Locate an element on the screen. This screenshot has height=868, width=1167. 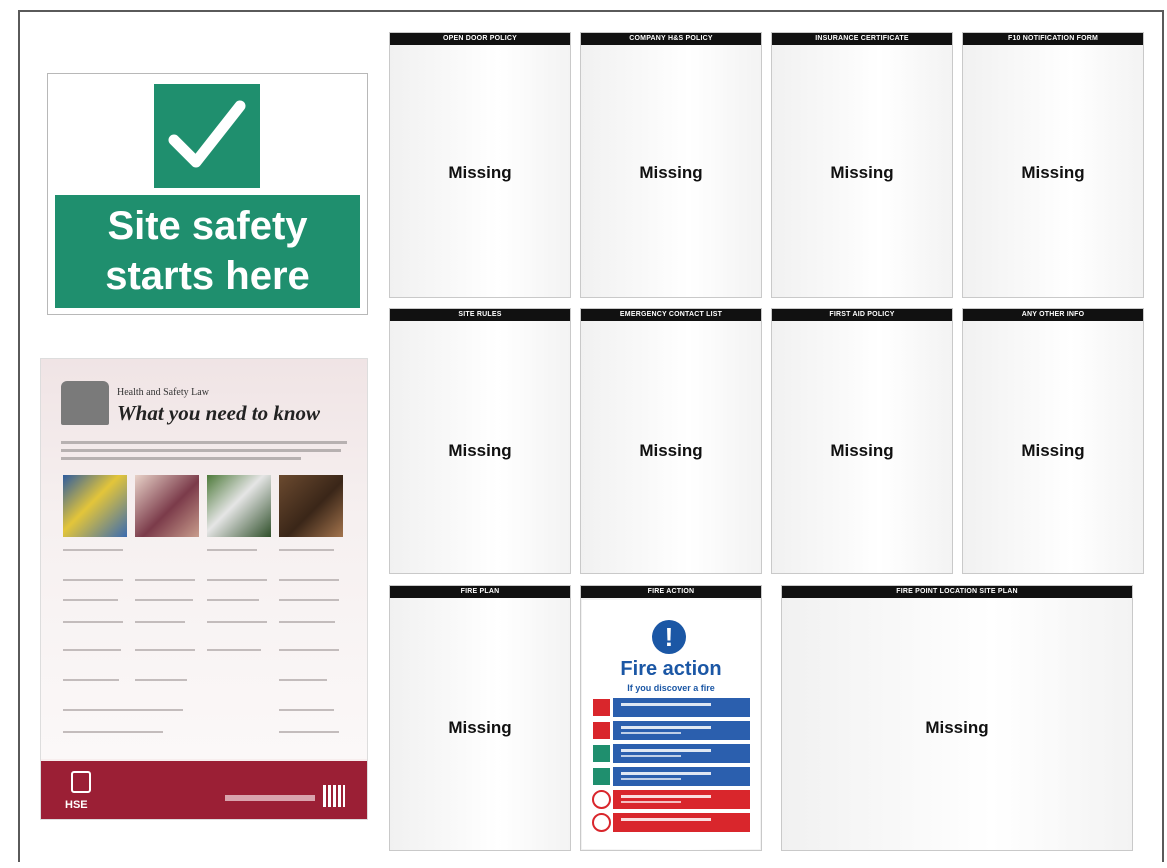
fire-alarm-icon is located at coordinates (601, 707).